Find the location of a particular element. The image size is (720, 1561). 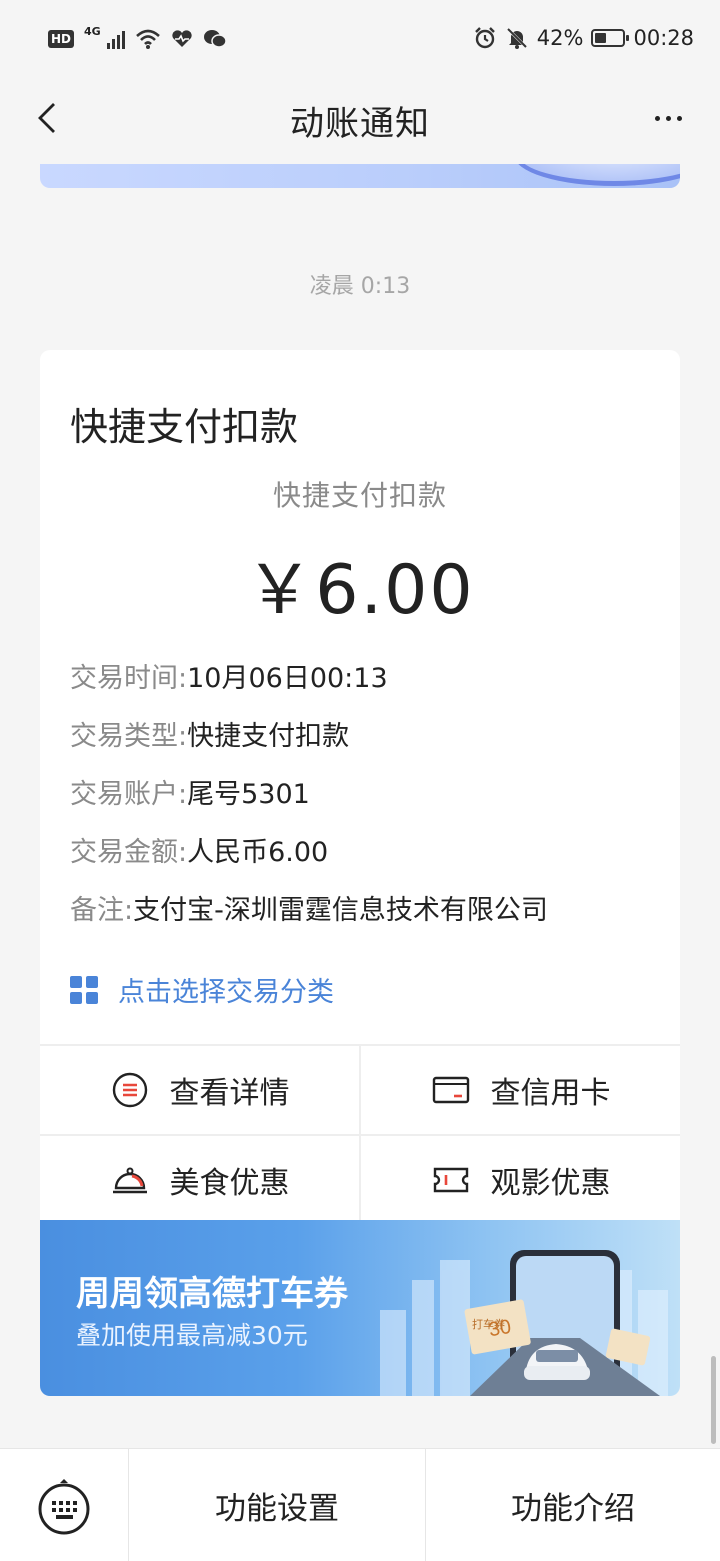

detail-label: 交易账户: is located at coordinates (129, 794).